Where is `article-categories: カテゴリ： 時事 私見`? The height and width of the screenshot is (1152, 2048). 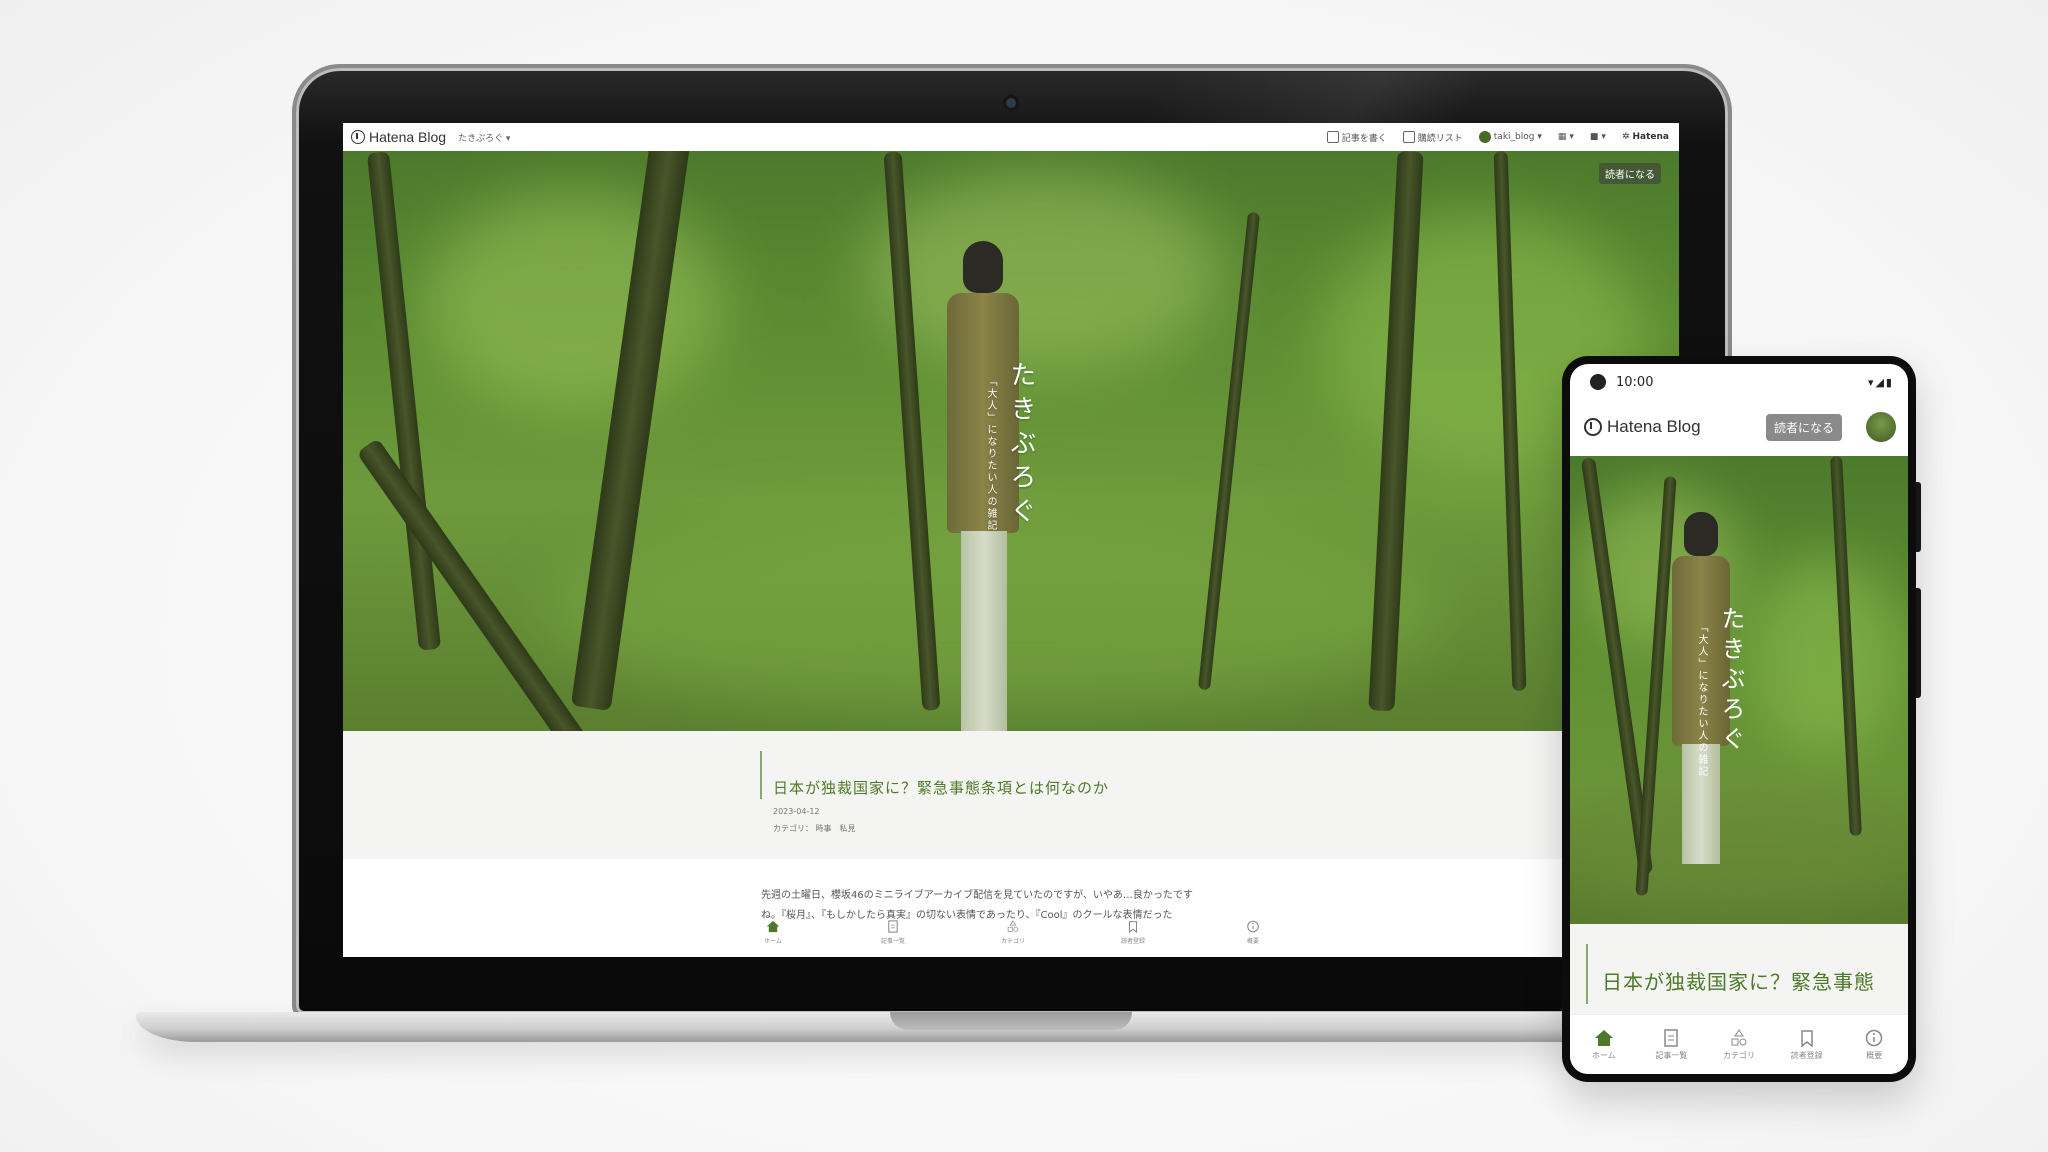
article-categories: カテゴリ： 時事 私見 is located at coordinates (814, 828).